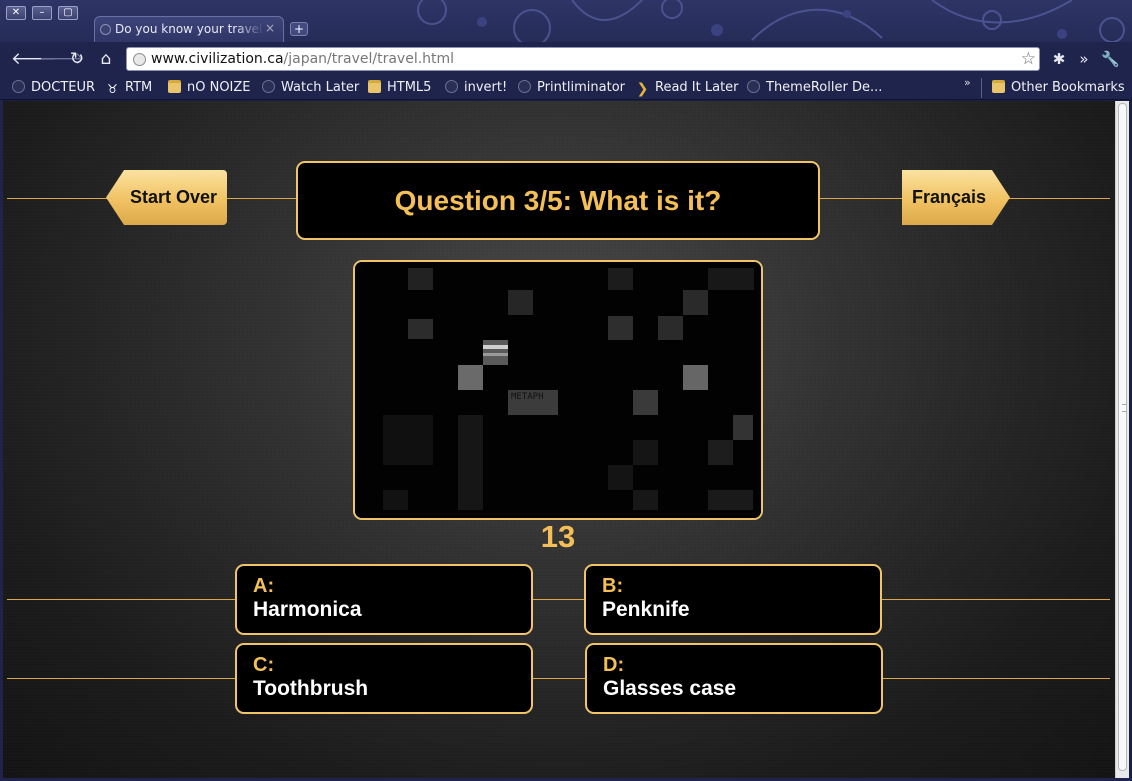 The height and width of the screenshot is (781, 1132). I want to click on mystery-photo: МЕТАРН, so click(558, 390).